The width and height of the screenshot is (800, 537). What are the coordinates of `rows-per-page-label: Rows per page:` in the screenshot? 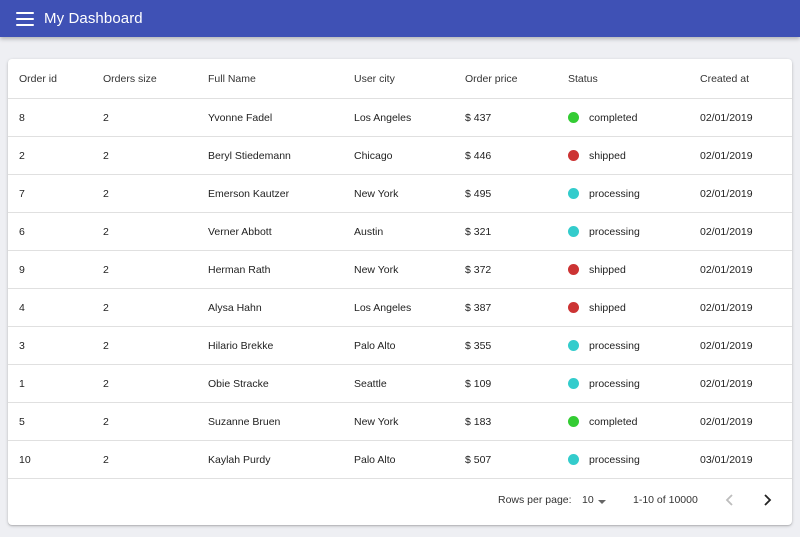 It's located at (535, 500).